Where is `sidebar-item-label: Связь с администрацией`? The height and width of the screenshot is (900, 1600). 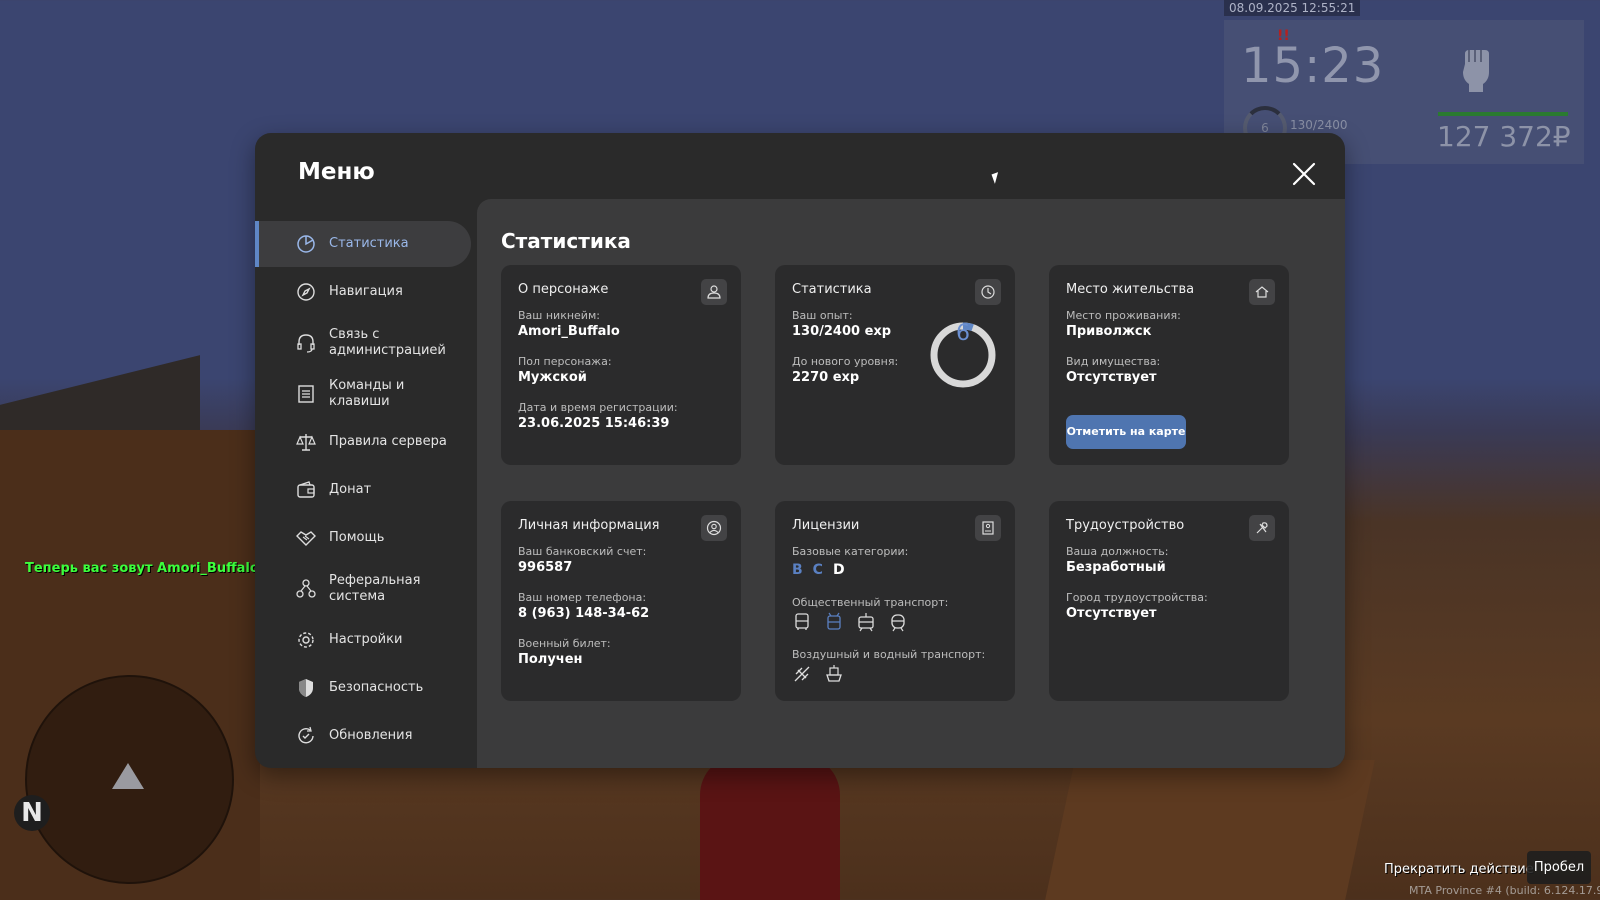 sidebar-item-label: Связь с администрацией is located at coordinates (387, 342).